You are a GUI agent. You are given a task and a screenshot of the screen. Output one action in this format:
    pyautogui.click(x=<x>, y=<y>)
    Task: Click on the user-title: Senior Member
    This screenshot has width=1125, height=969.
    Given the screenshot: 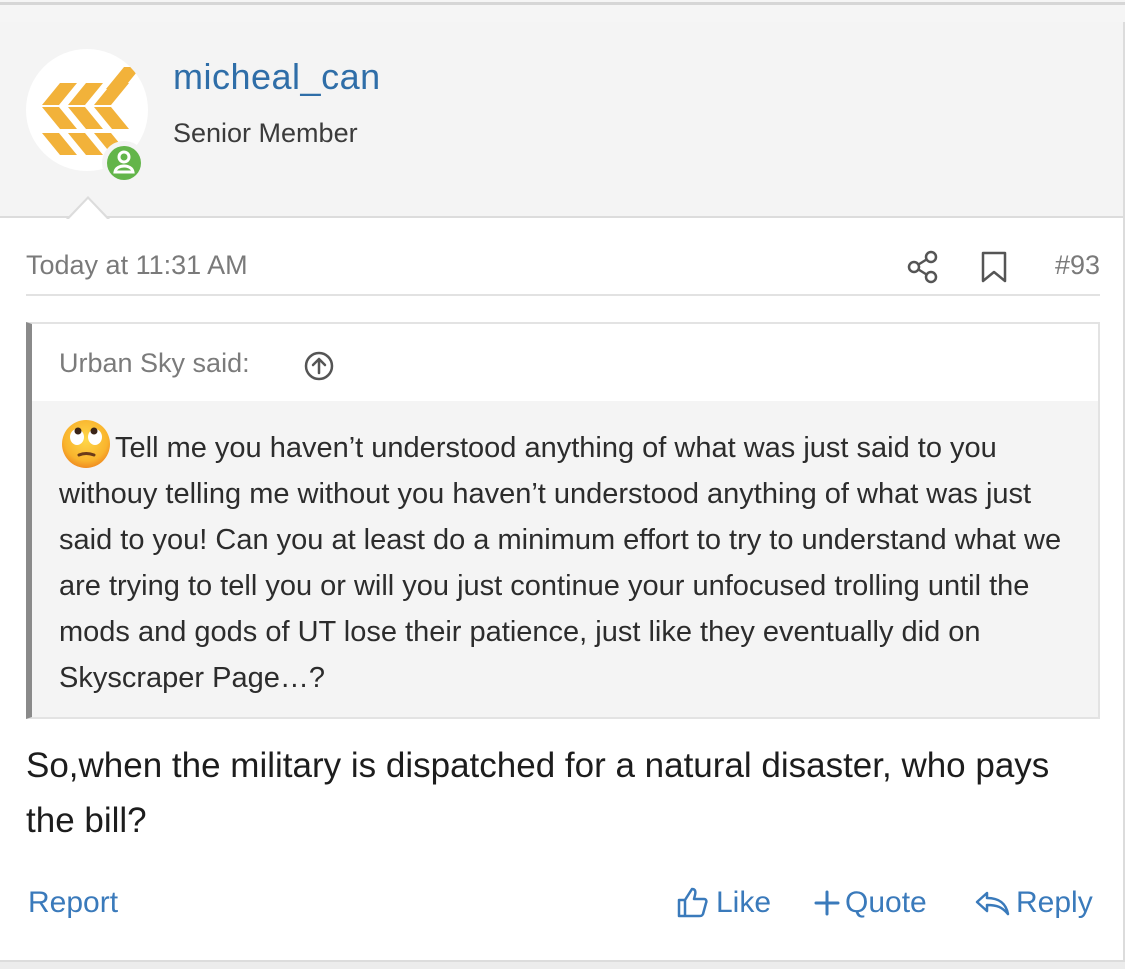 What is the action you would take?
    pyautogui.click(x=265, y=133)
    